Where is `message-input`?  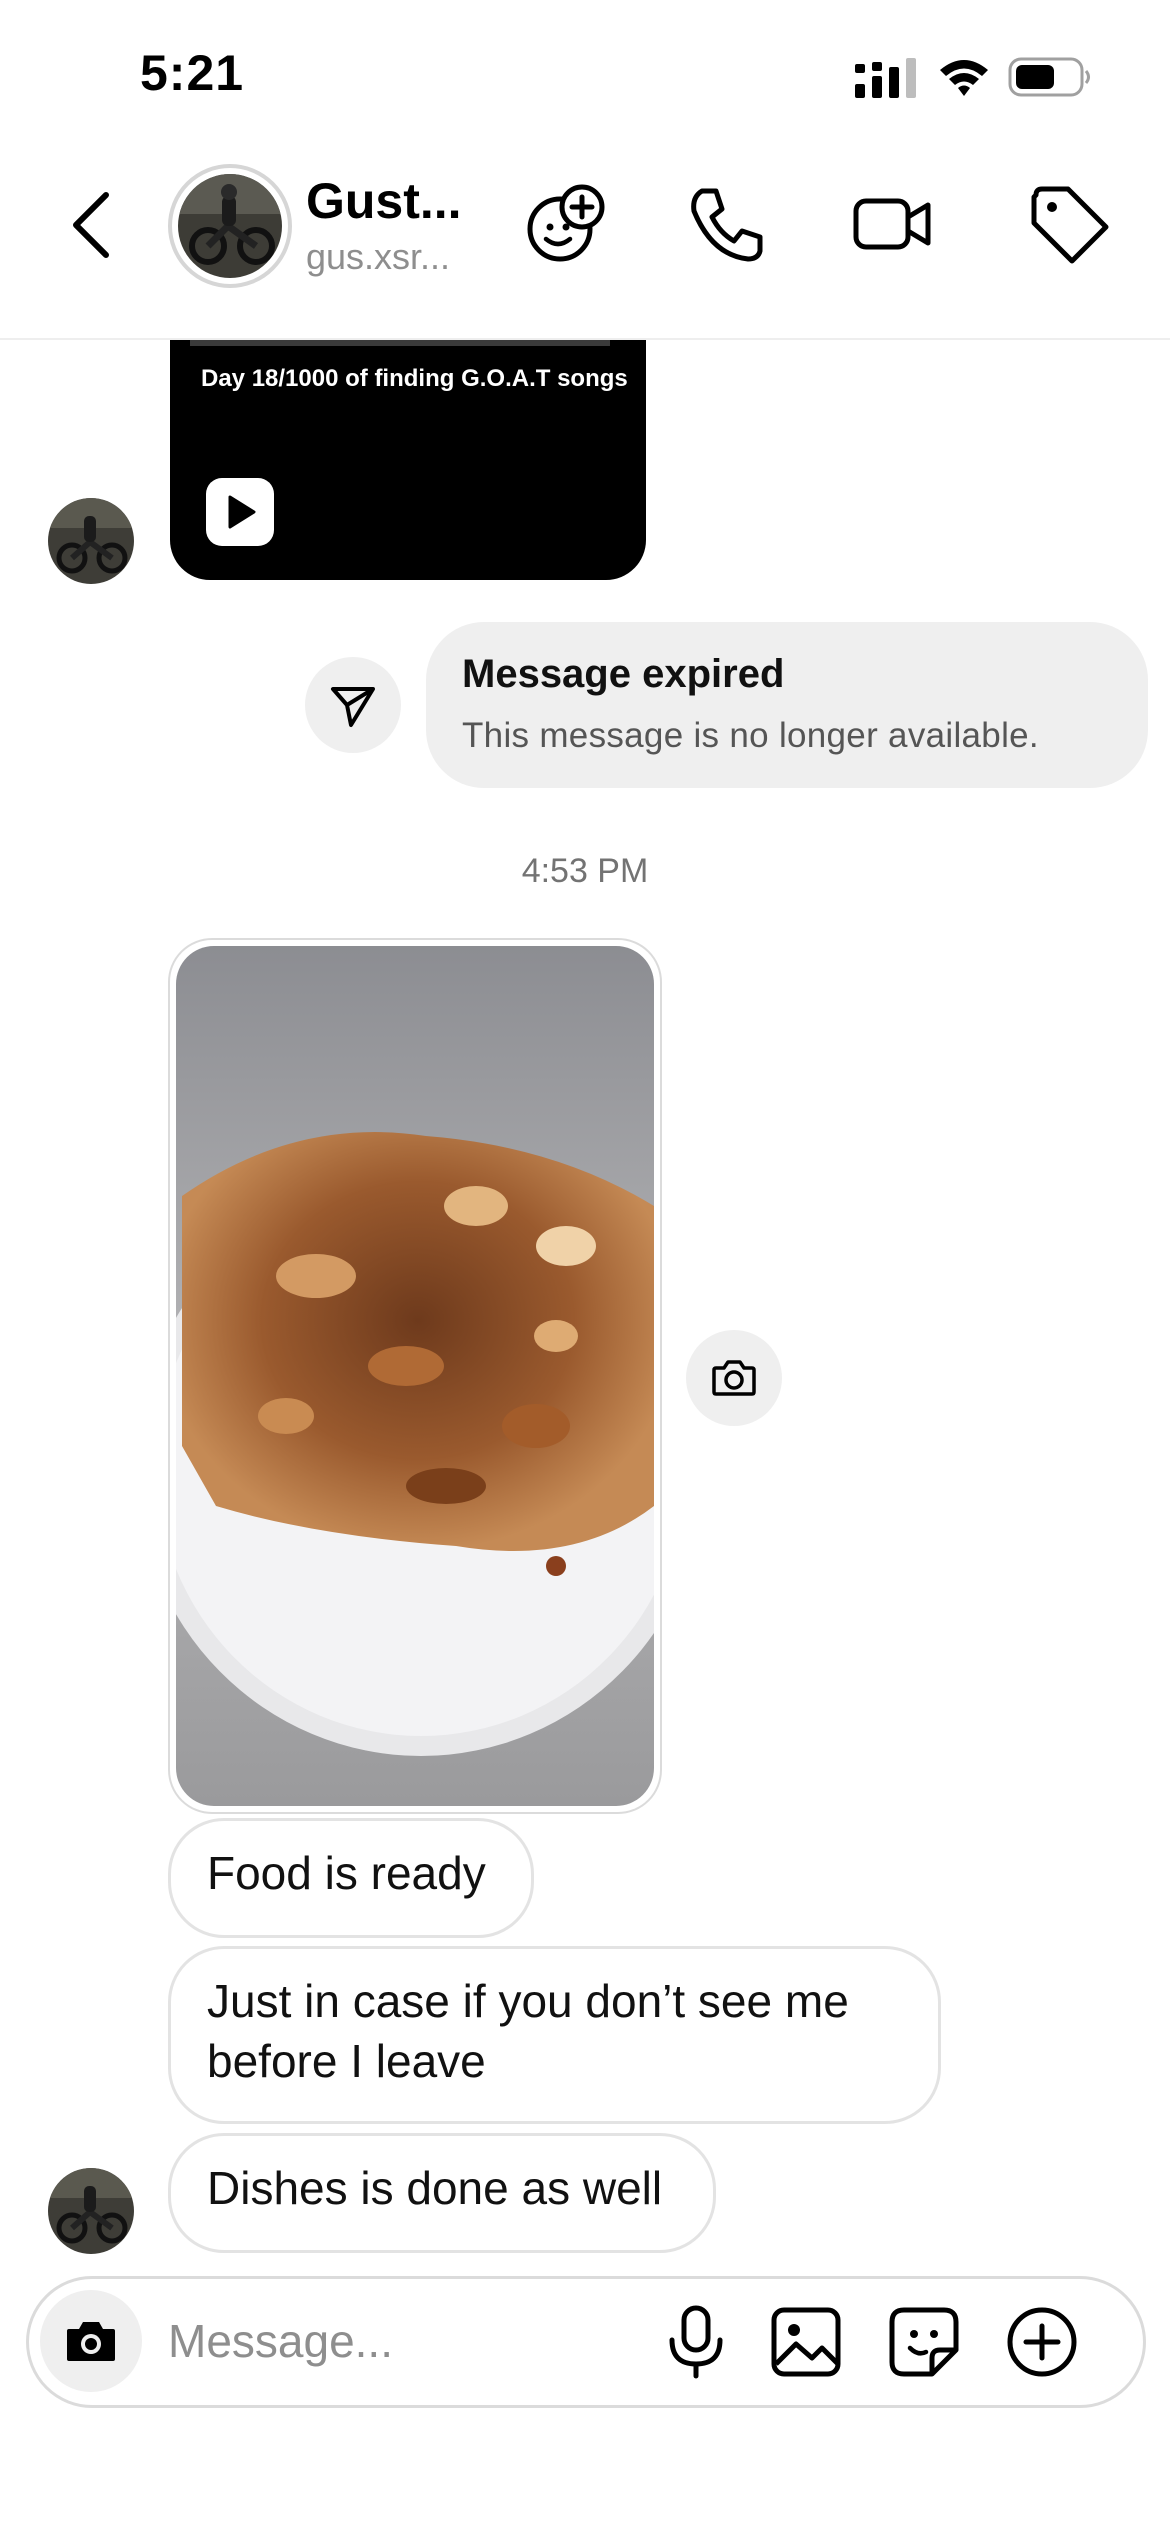
message-input is located at coordinates (398, 2341).